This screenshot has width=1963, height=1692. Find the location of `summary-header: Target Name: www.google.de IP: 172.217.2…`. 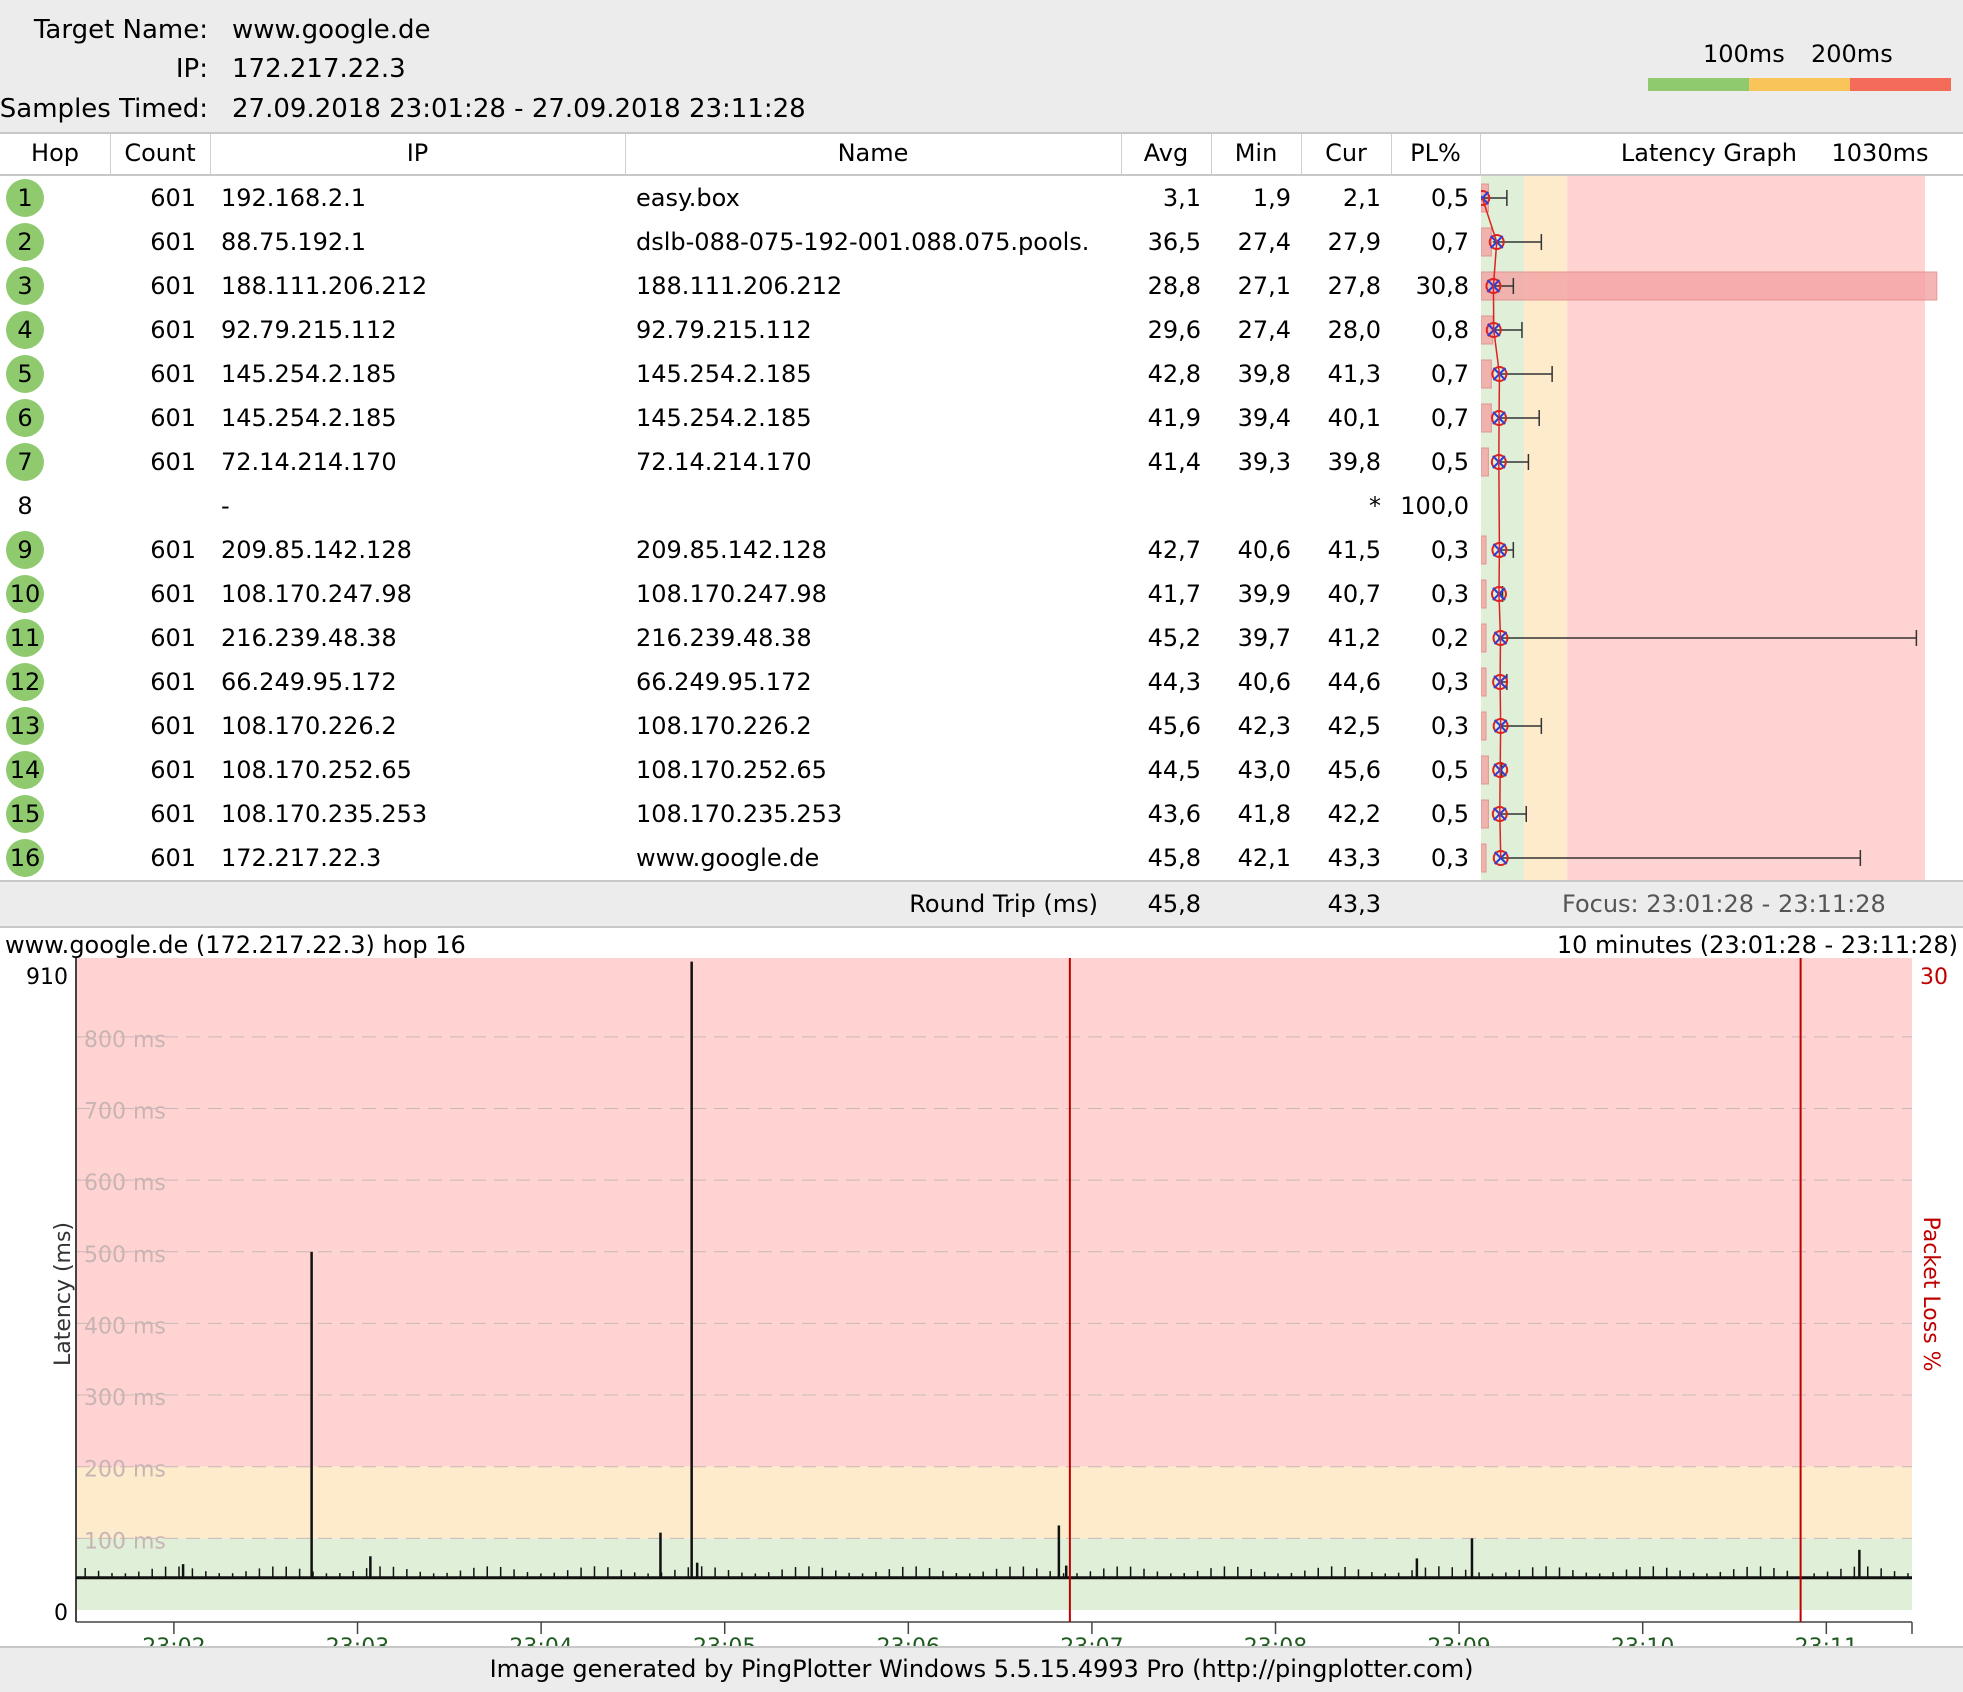

summary-header: Target Name: www.google.de IP: 172.217.2… is located at coordinates (981, 67).